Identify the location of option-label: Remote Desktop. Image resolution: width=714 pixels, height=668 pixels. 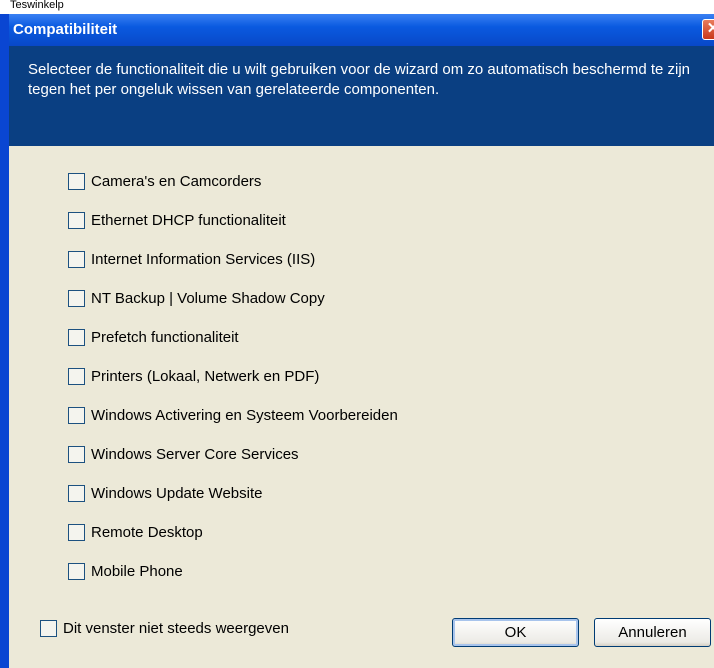
(147, 532).